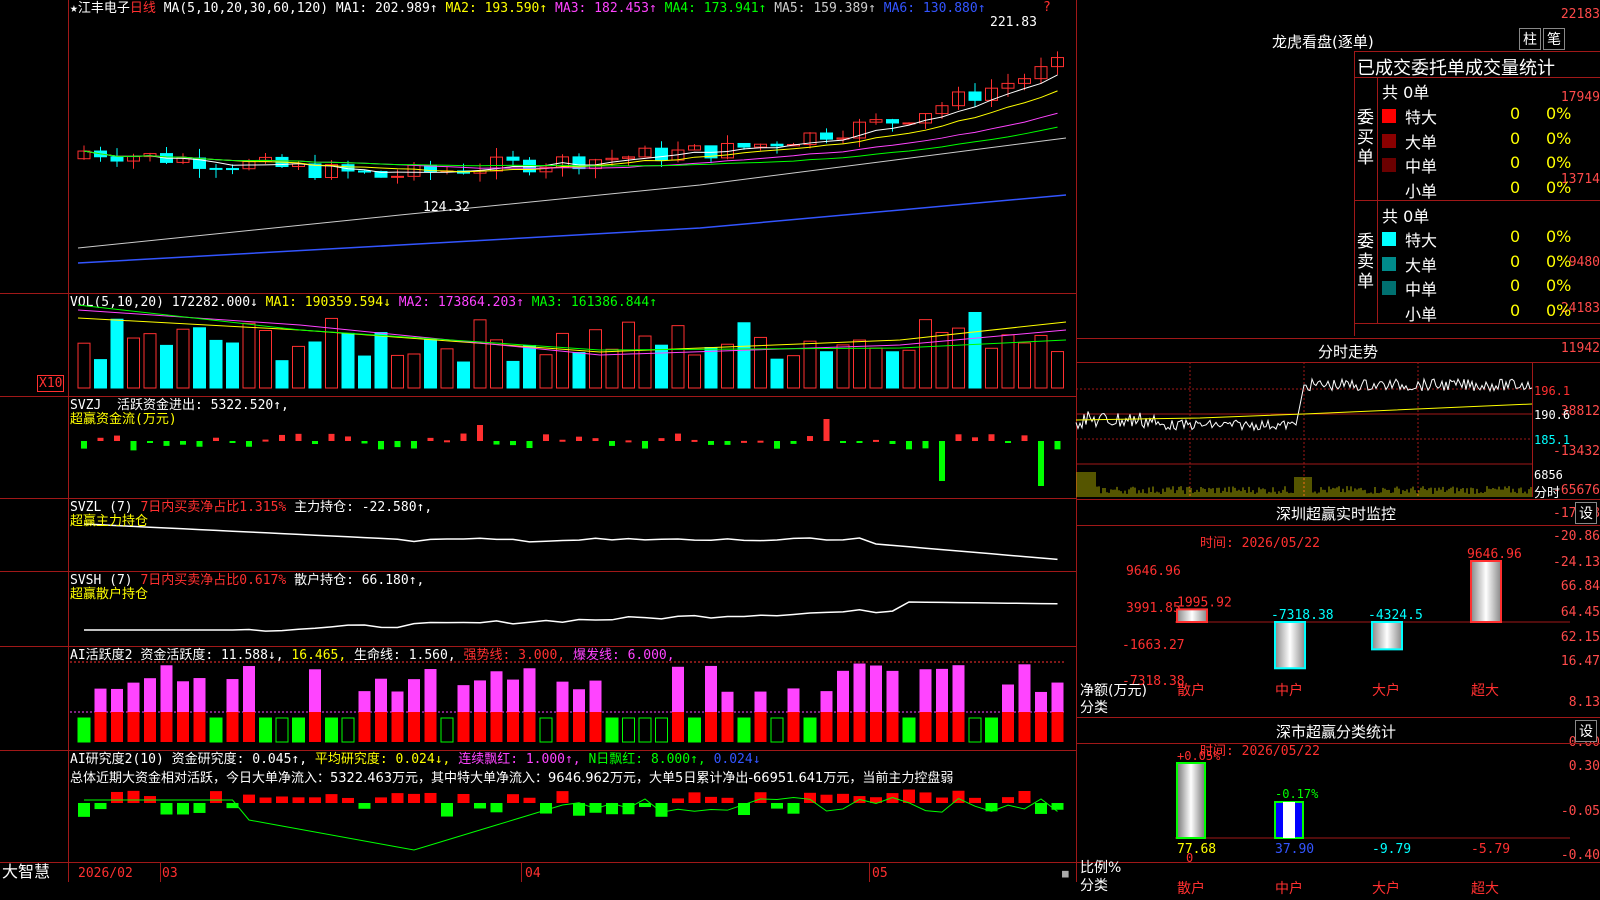 This screenshot has width=1600, height=900. Describe the element at coordinates (1199, 756) in the screenshot. I see `class-top-label: +0.05%` at that location.